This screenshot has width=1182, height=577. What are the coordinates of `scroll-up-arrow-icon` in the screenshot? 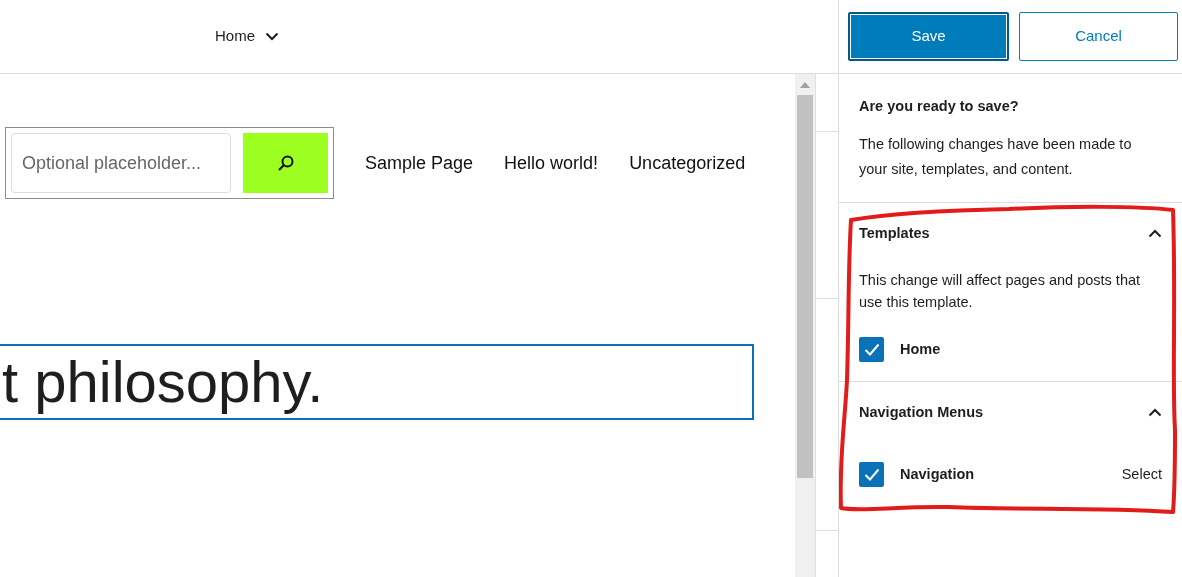 It's located at (805, 85).